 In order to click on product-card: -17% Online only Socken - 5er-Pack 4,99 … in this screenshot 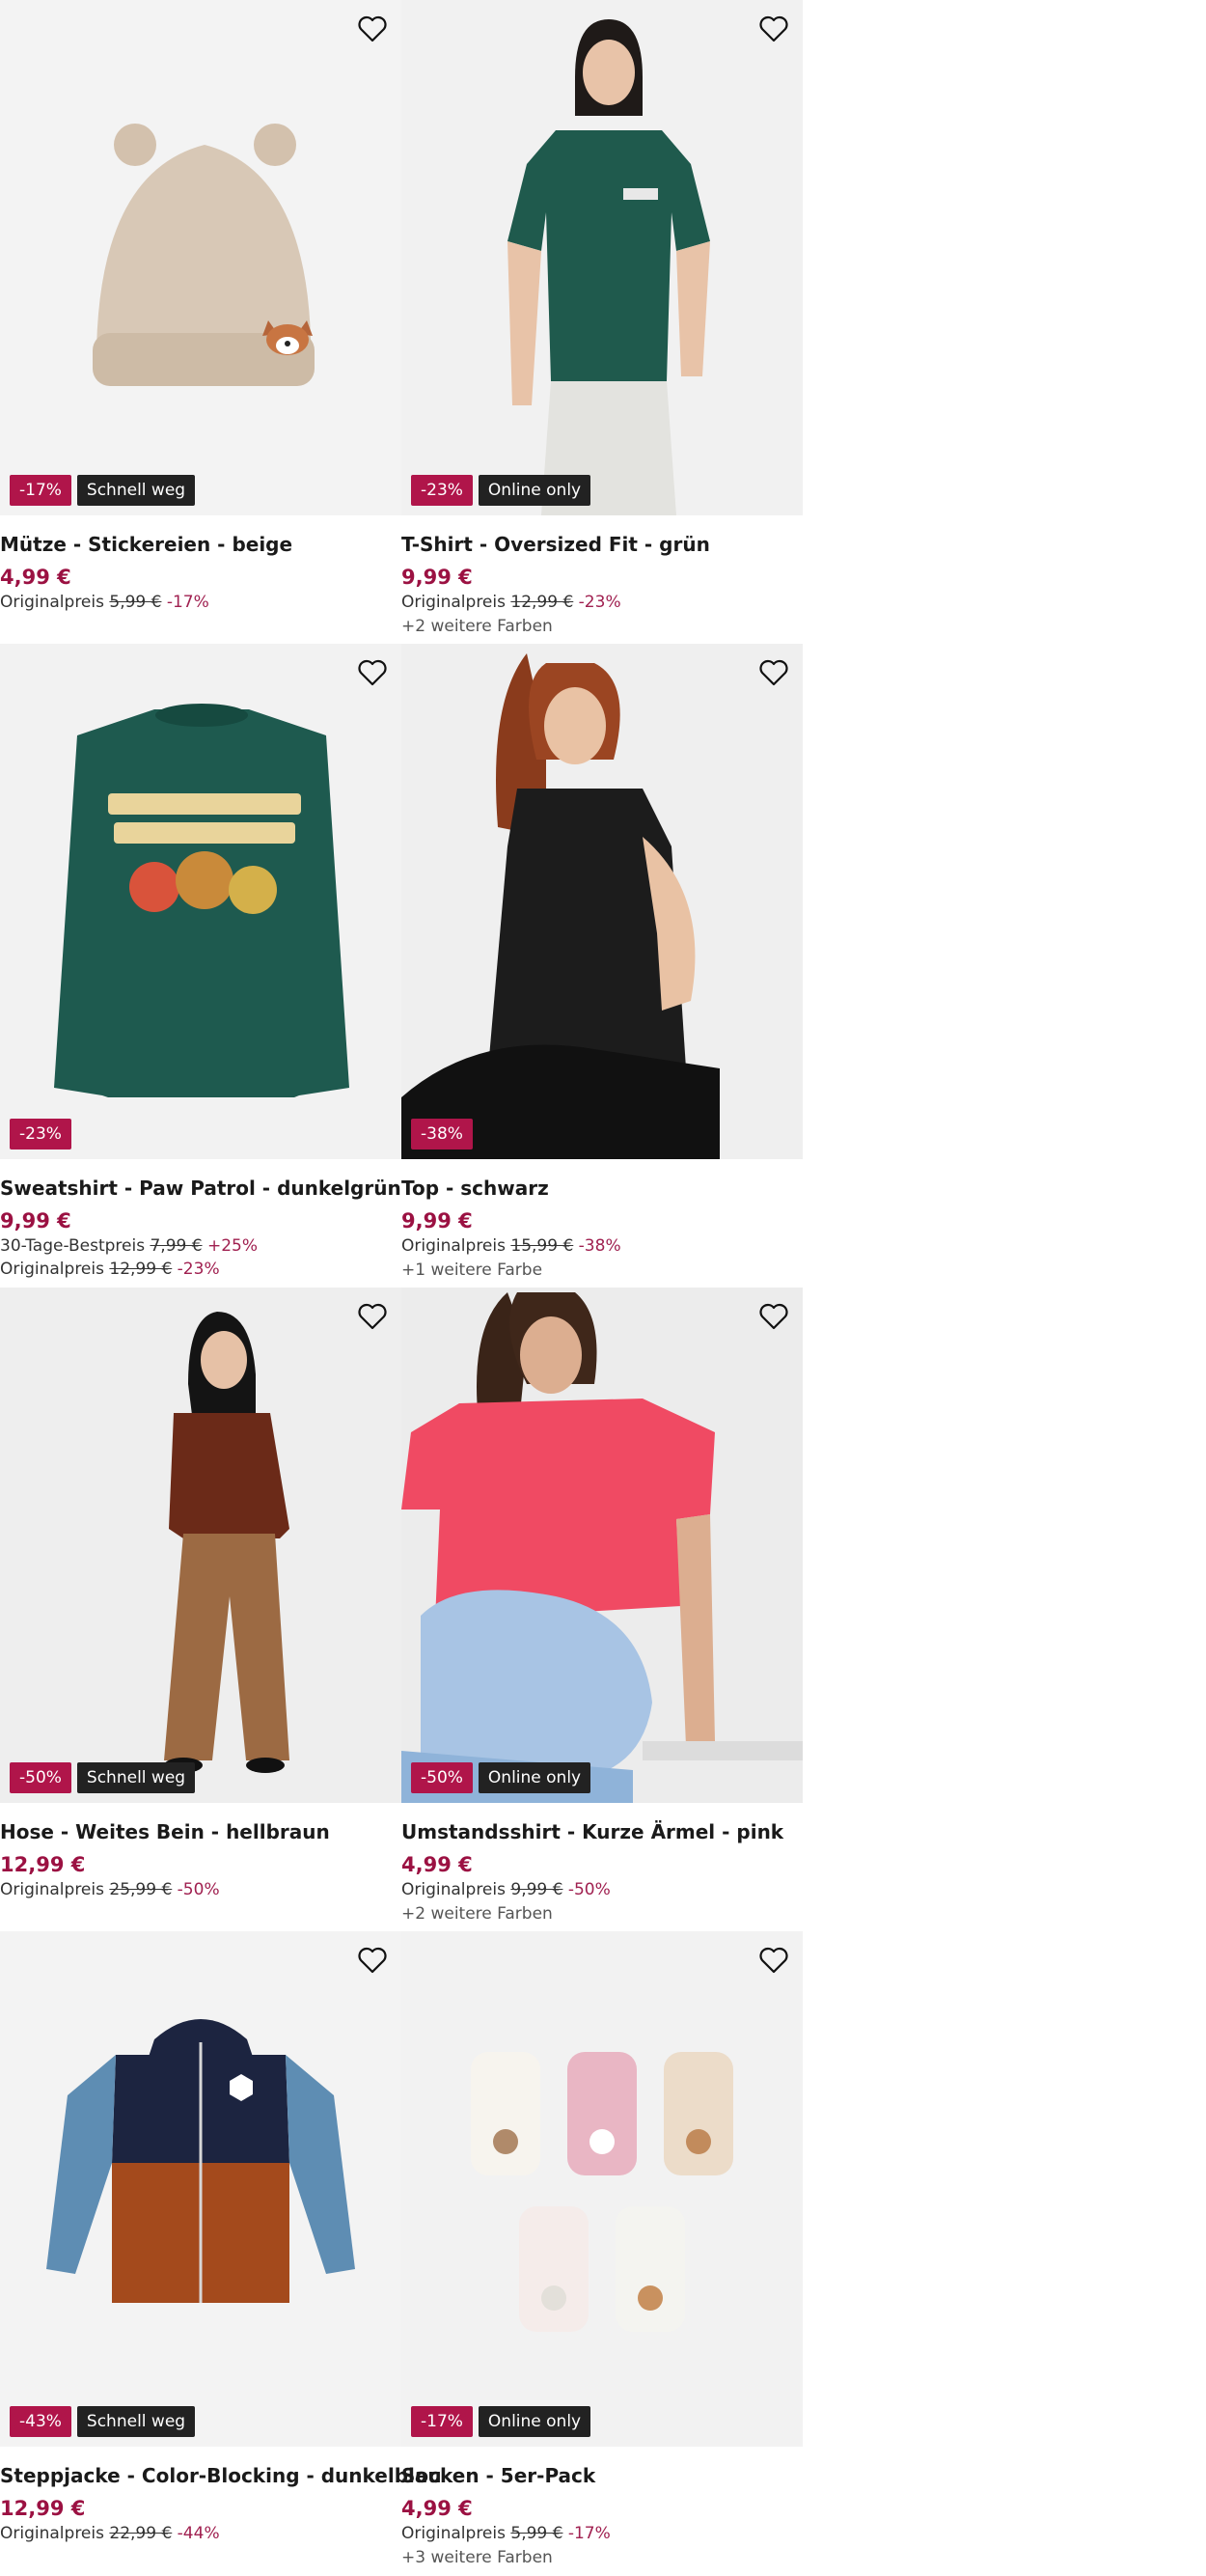, I will do `click(602, 2250)`.